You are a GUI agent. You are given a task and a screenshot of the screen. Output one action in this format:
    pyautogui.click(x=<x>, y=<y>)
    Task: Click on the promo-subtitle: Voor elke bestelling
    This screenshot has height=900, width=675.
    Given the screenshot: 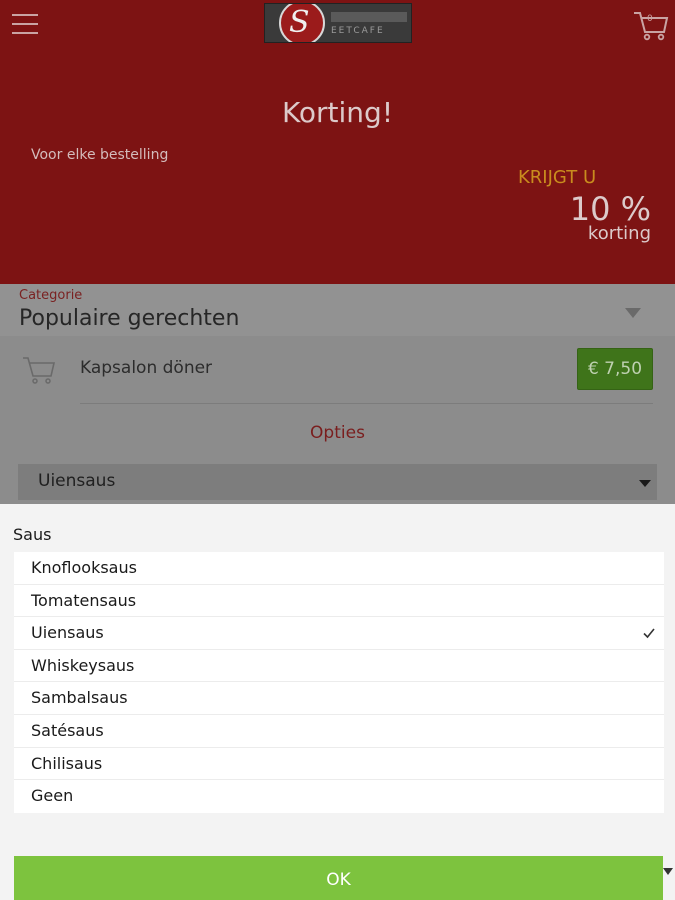 What is the action you would take?
    pyautogui.click(x=100, y=155)
    